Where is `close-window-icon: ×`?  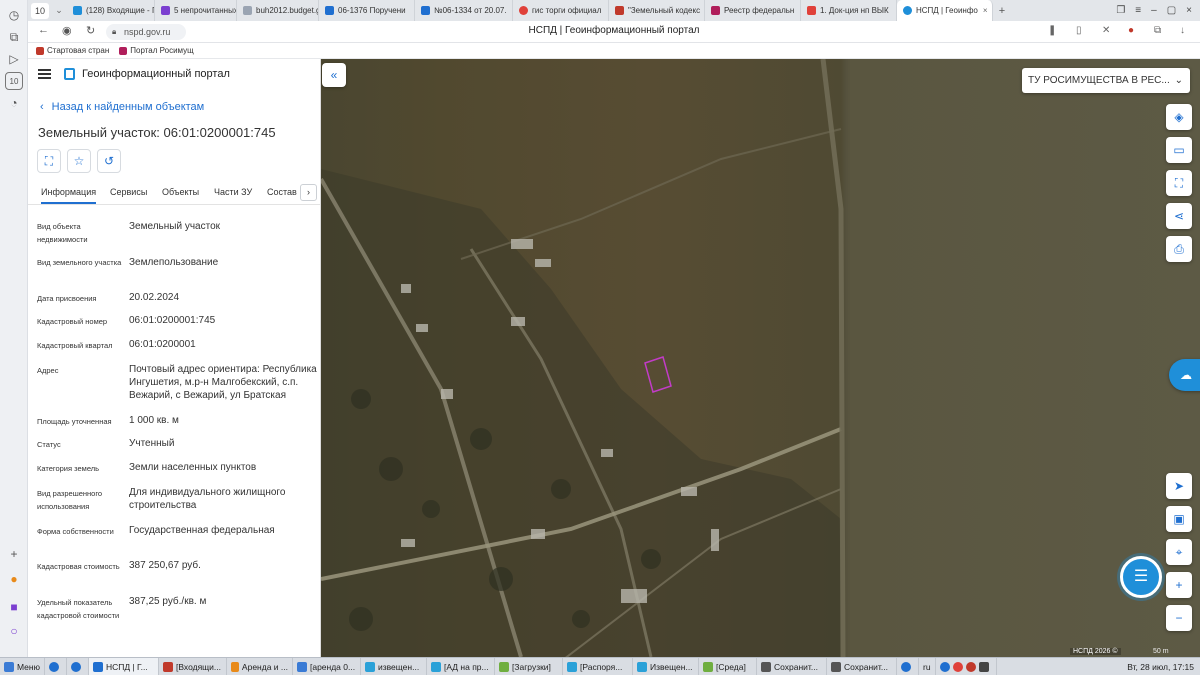 close-window-icon: × is located at coordinates (1189, 10).